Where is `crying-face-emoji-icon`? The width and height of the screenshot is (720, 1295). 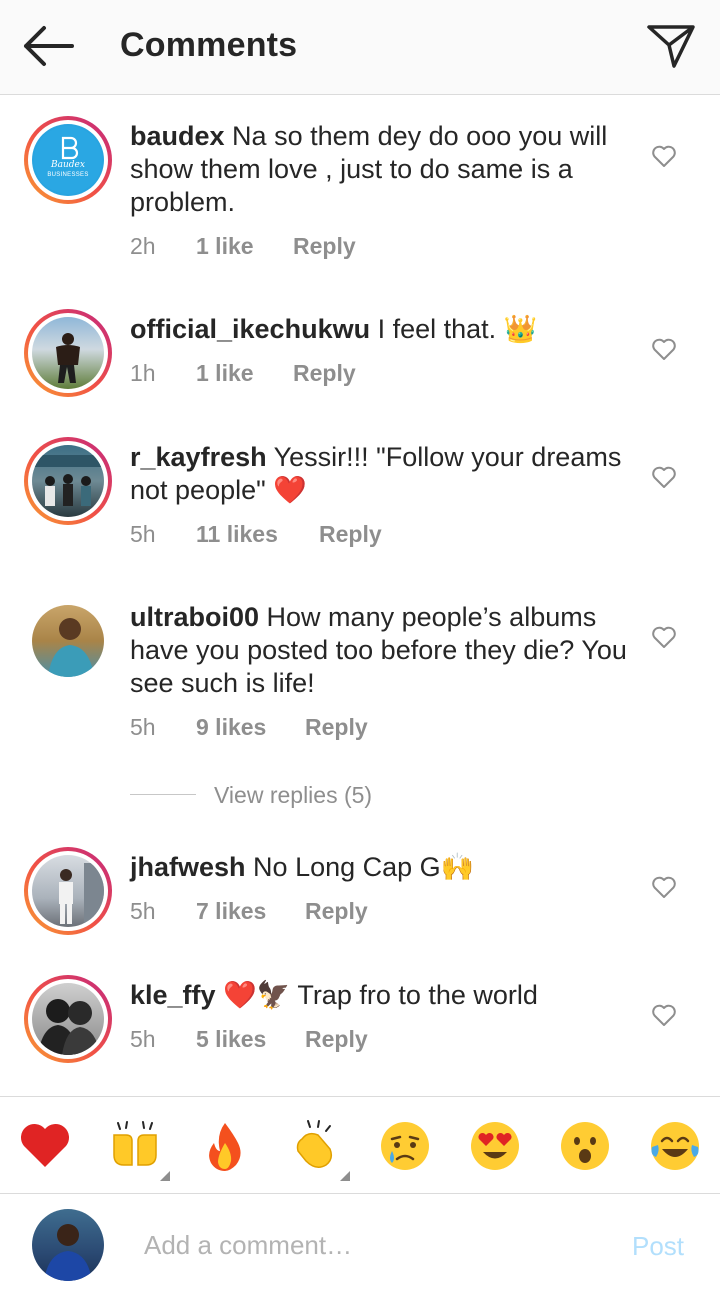
crying-face-emoji-icon is located at coordinates (405, 1146).